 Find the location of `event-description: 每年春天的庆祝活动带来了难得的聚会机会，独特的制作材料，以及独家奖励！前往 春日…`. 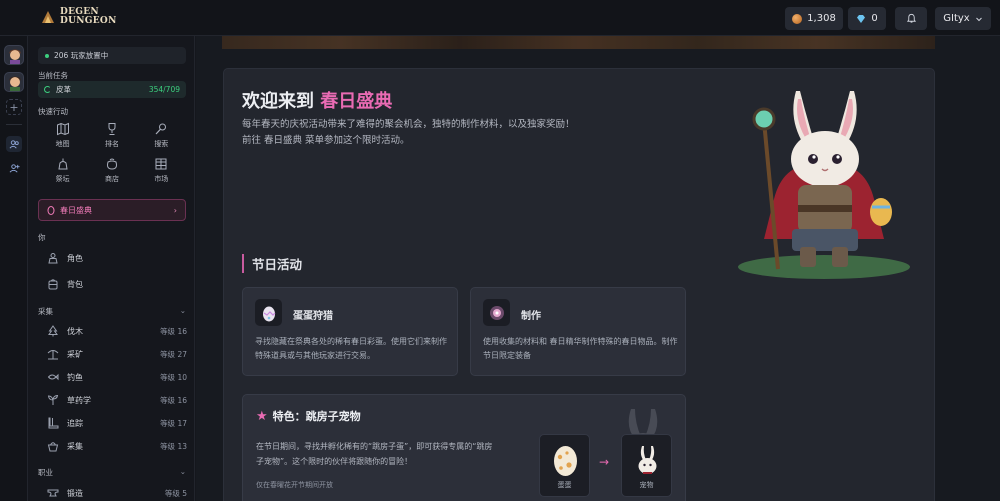

event-description: 每年春天的庆祝活动带来了难得的聚会机会，独特的制作材料，以及独家奖励！前往 春日… is located at coordinates (408, 132).